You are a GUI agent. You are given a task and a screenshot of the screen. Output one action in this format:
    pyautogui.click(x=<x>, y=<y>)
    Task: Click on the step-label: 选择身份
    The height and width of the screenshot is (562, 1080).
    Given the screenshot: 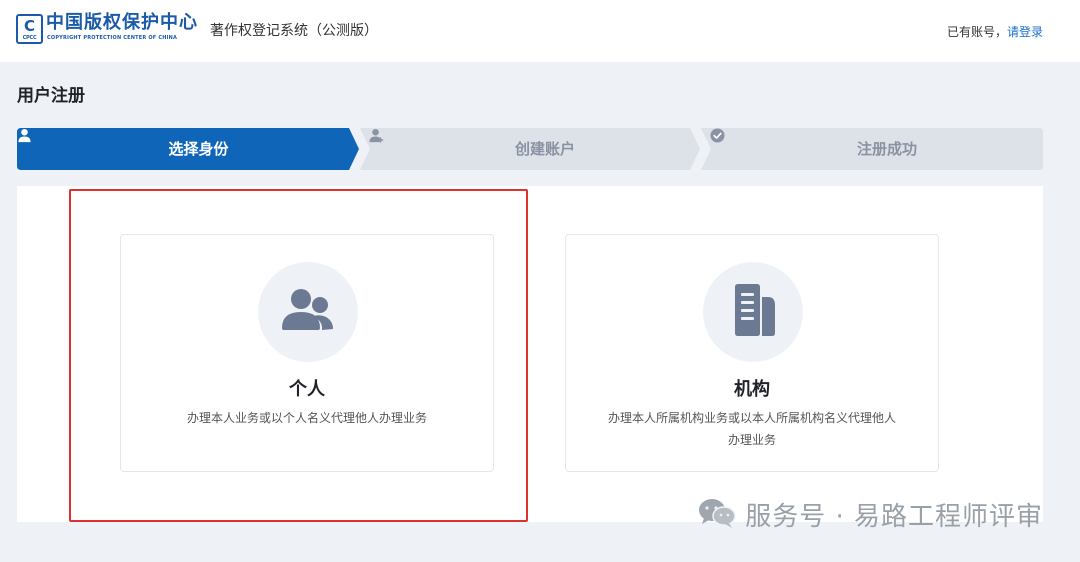 What is the action you would take?
    pyautogui.click(x=198, y=149)
    